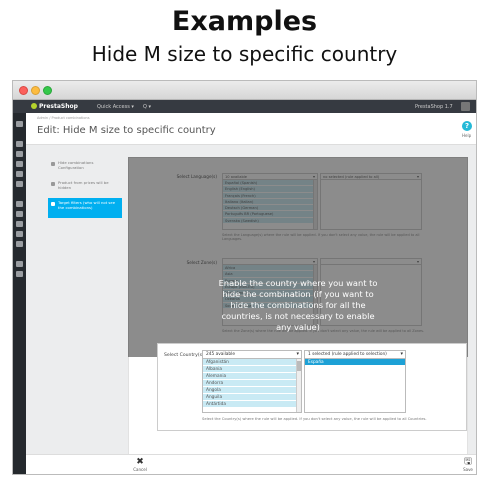 This screenshot has height=489, width=489. Describe the element at coordinates (19, 184) in the screenshot. I see `stats-icon` at that location.